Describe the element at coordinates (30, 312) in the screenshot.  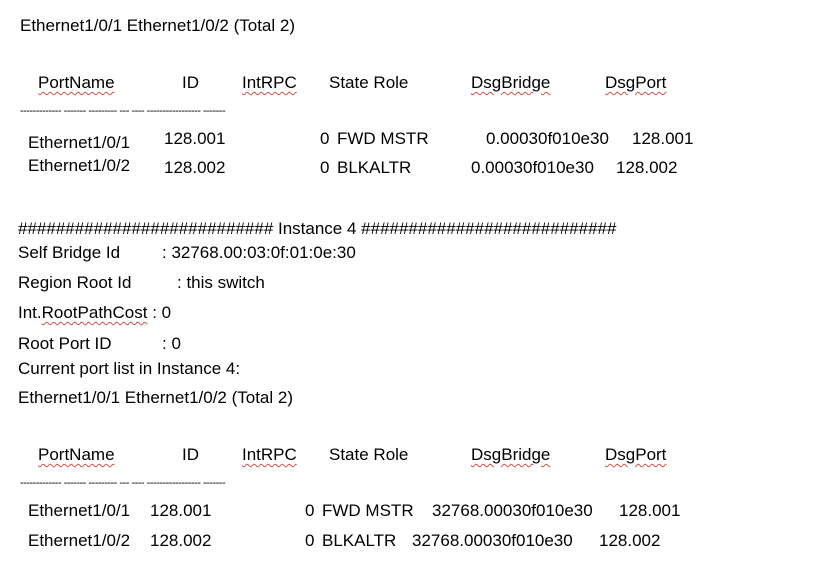
I see `root-path-cost-prefix: Int.` at that location.